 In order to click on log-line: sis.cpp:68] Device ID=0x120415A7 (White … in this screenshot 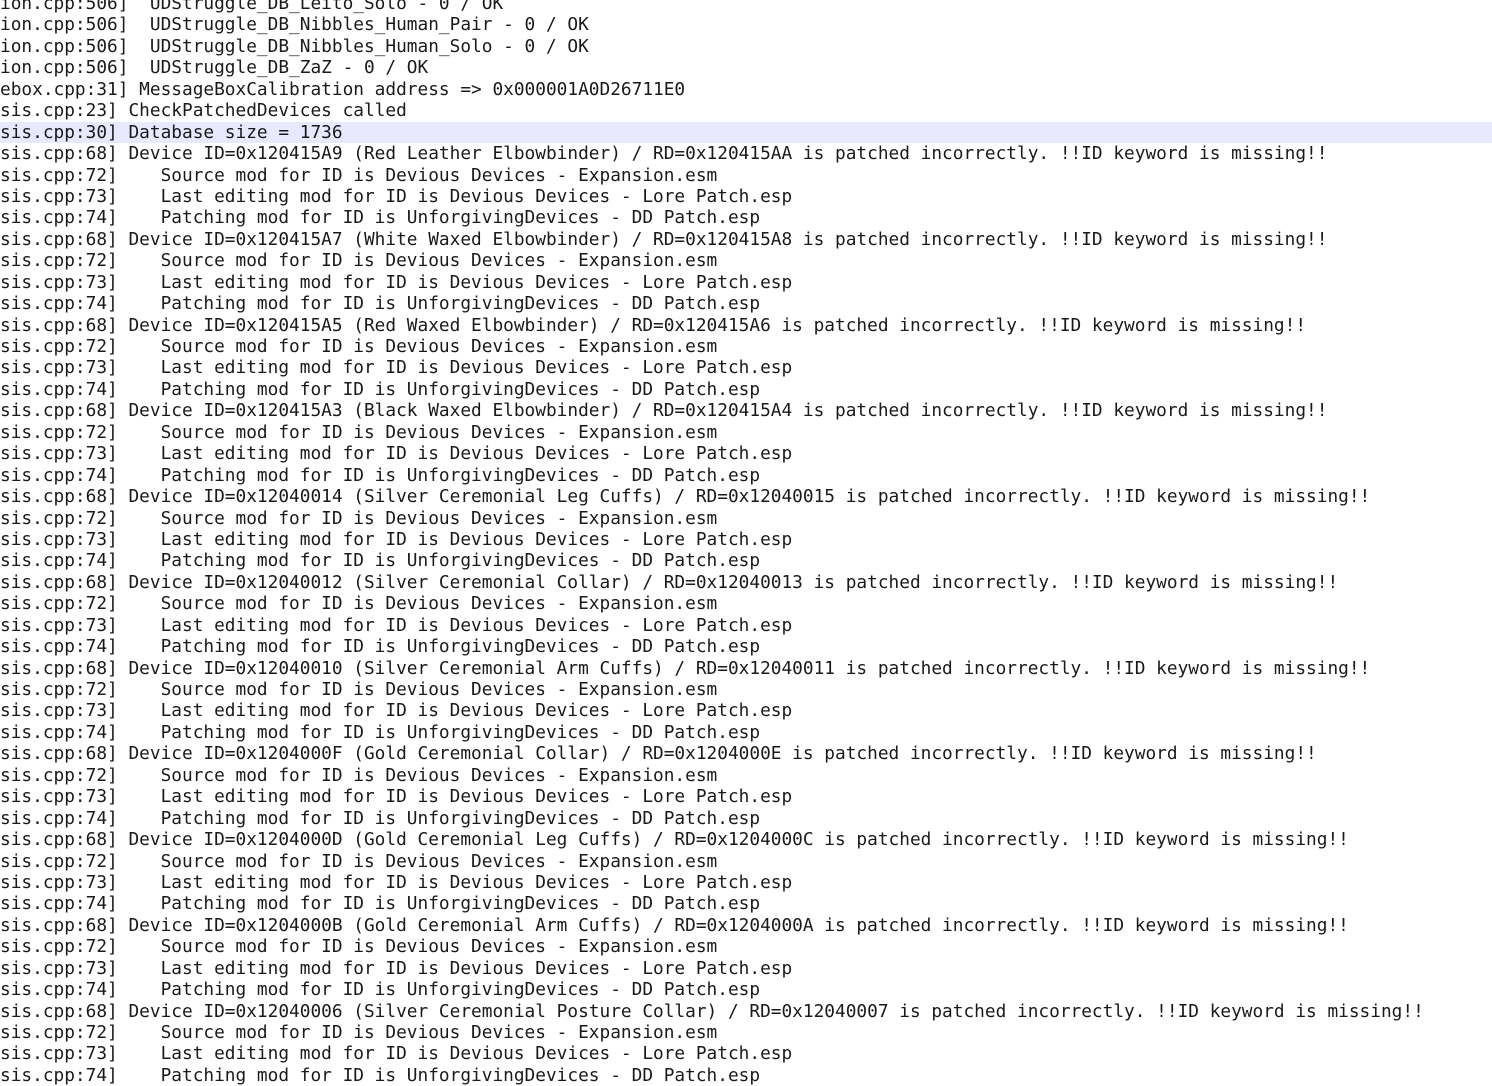, I will do `click(664, 239)`.